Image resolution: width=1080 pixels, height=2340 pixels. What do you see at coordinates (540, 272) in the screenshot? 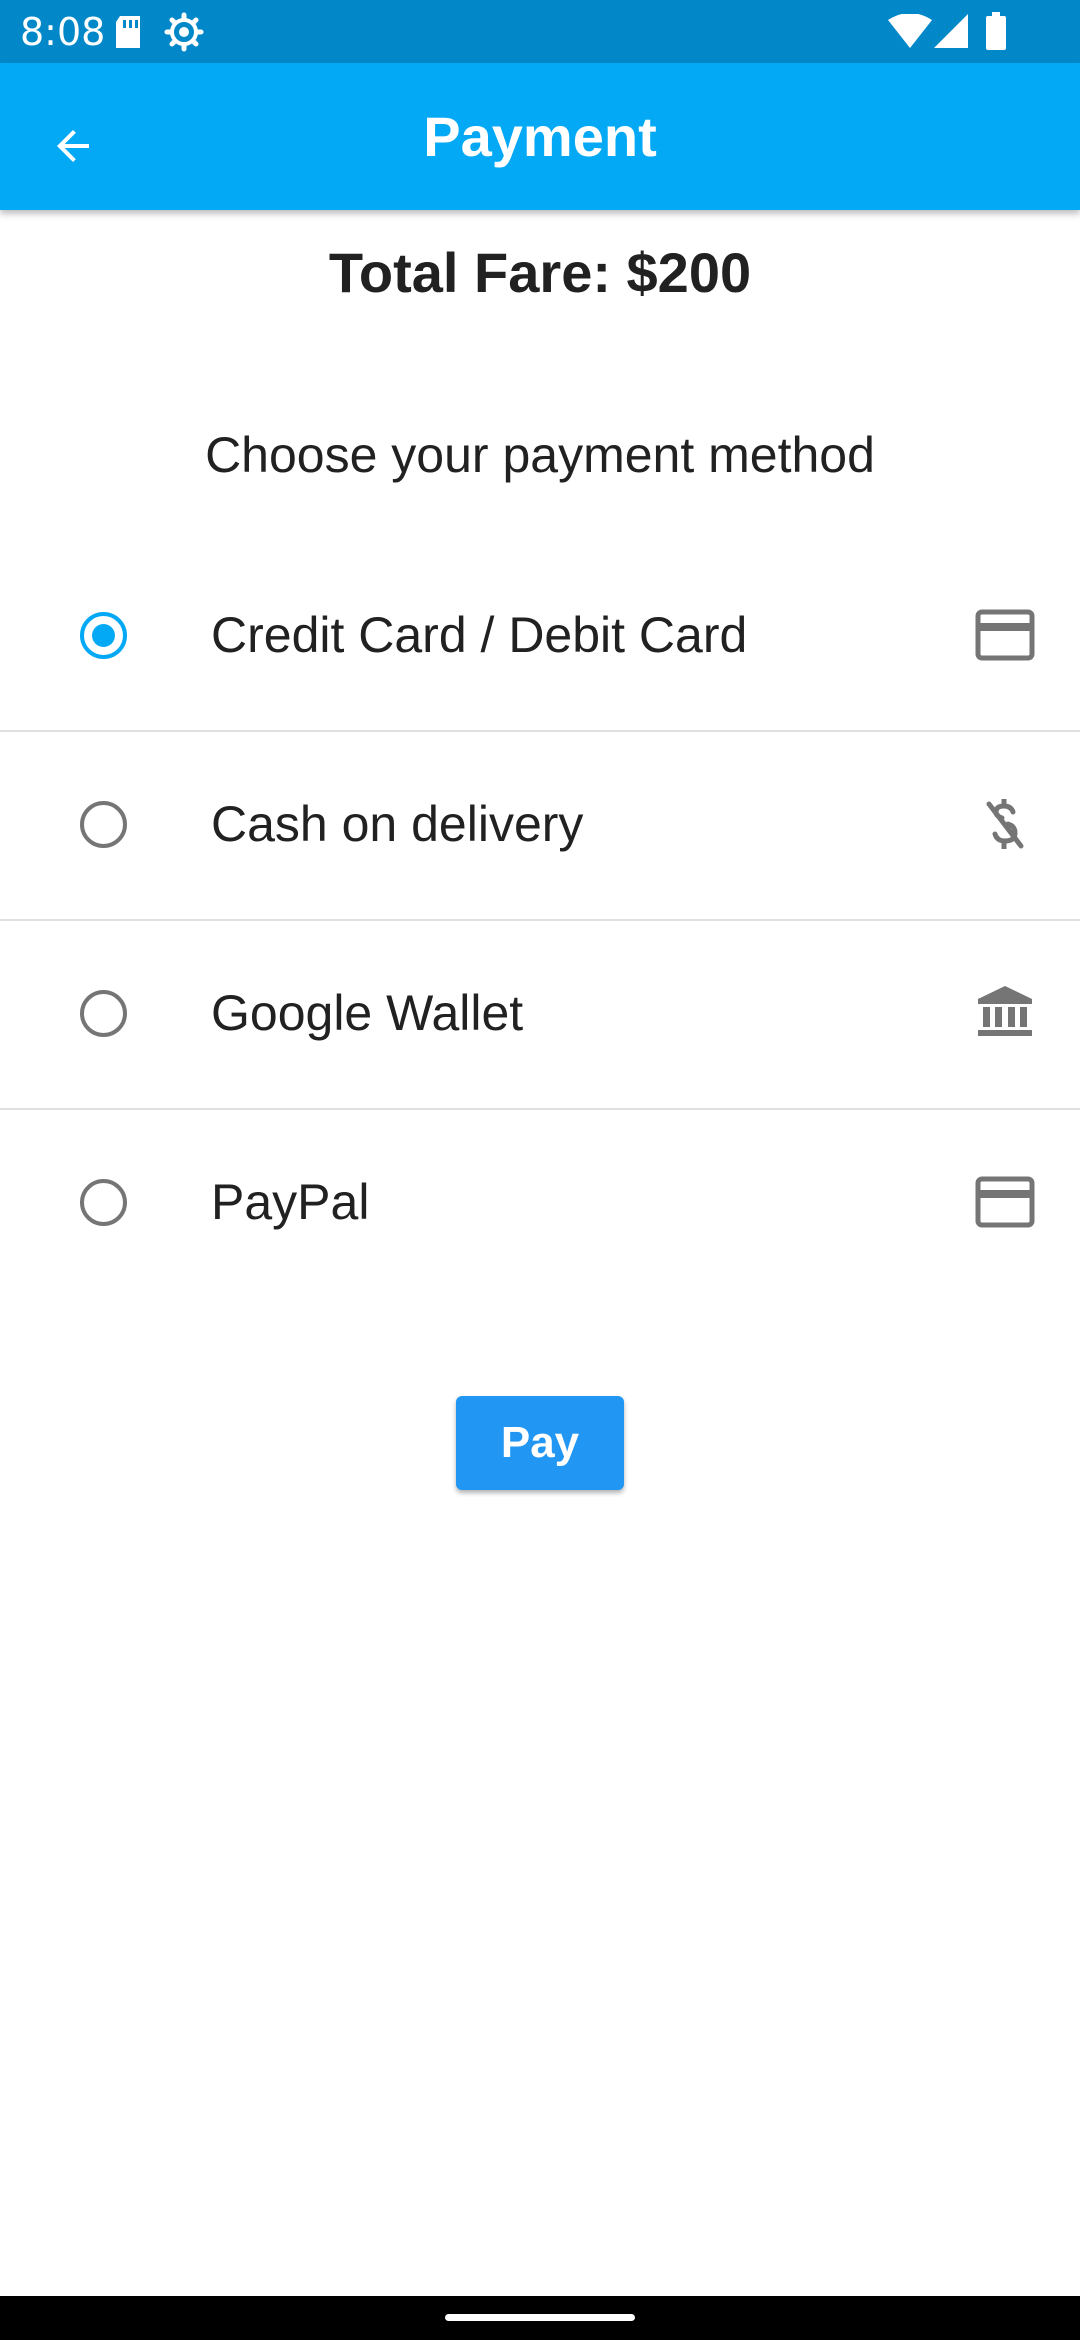
I see `total-fare: Total Fare: $200` at bounding box center [540, 272].